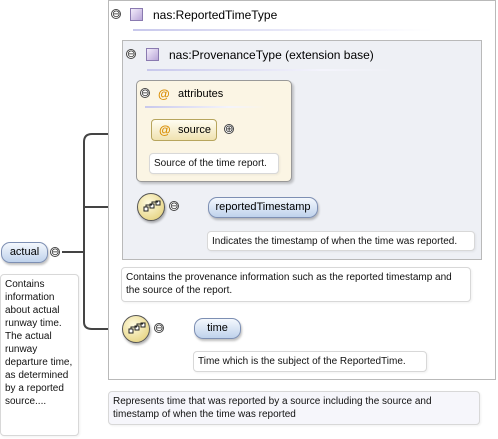  Describe the element at coordinates (24, 252) in the screenshot. I see `actual-element: actual` at that location.